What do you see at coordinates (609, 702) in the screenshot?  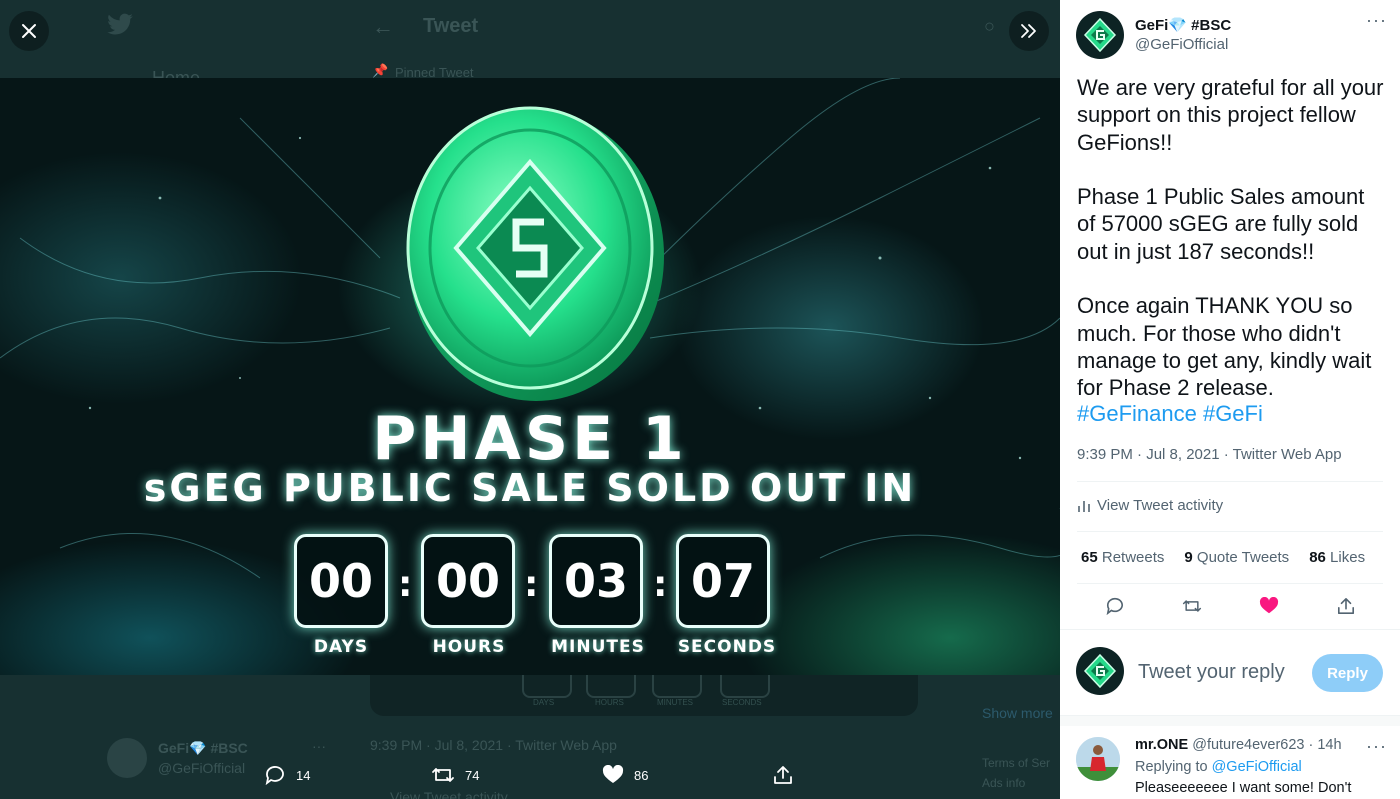 I see `backdrop-countdown-label: HOURS` at bounding box center [609, 702].